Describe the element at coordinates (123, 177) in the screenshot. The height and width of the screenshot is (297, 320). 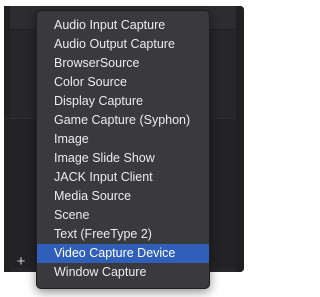
I see `menu-item-jack-input-client: JACK Input Client` at that location.